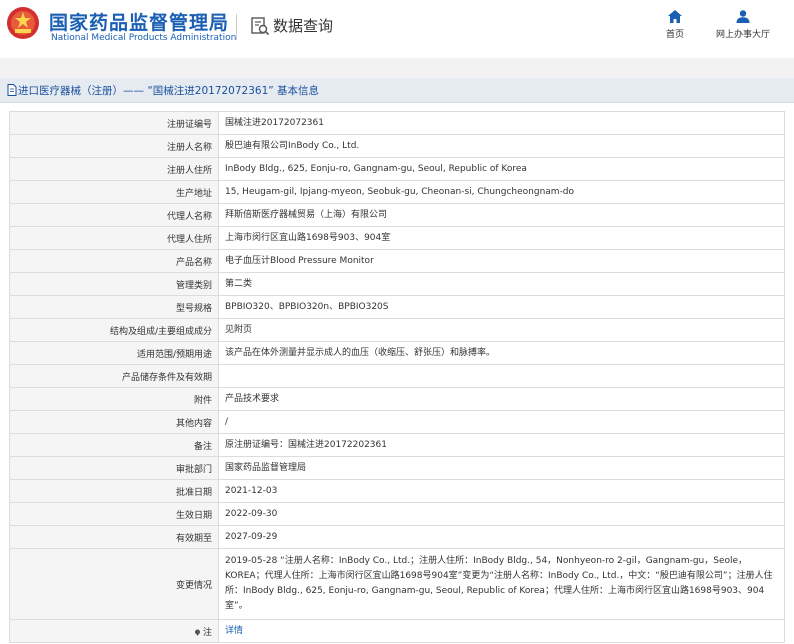 Image resolution: width=794 pixels, height=644 pixels. What do you see at coordinates (114, 169) in the screenshot?
I see `field-label: 注册人住所` at bounding box center [114, 169].